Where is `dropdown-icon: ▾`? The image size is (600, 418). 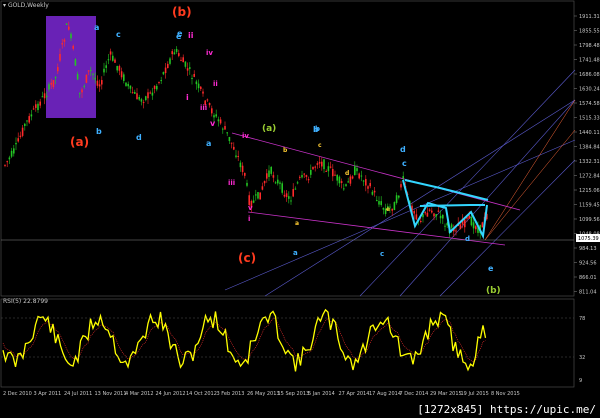
dropdown-icon: ▾ is located at coordinates (4, 5).